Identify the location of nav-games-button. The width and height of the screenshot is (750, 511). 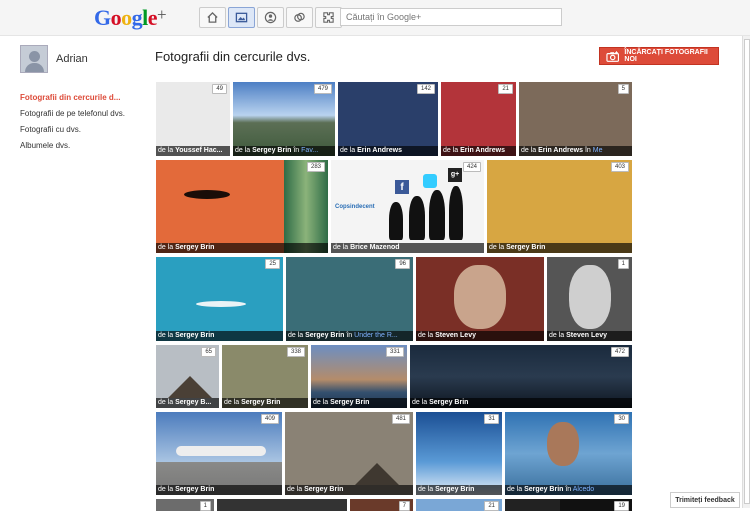
(328, 17).